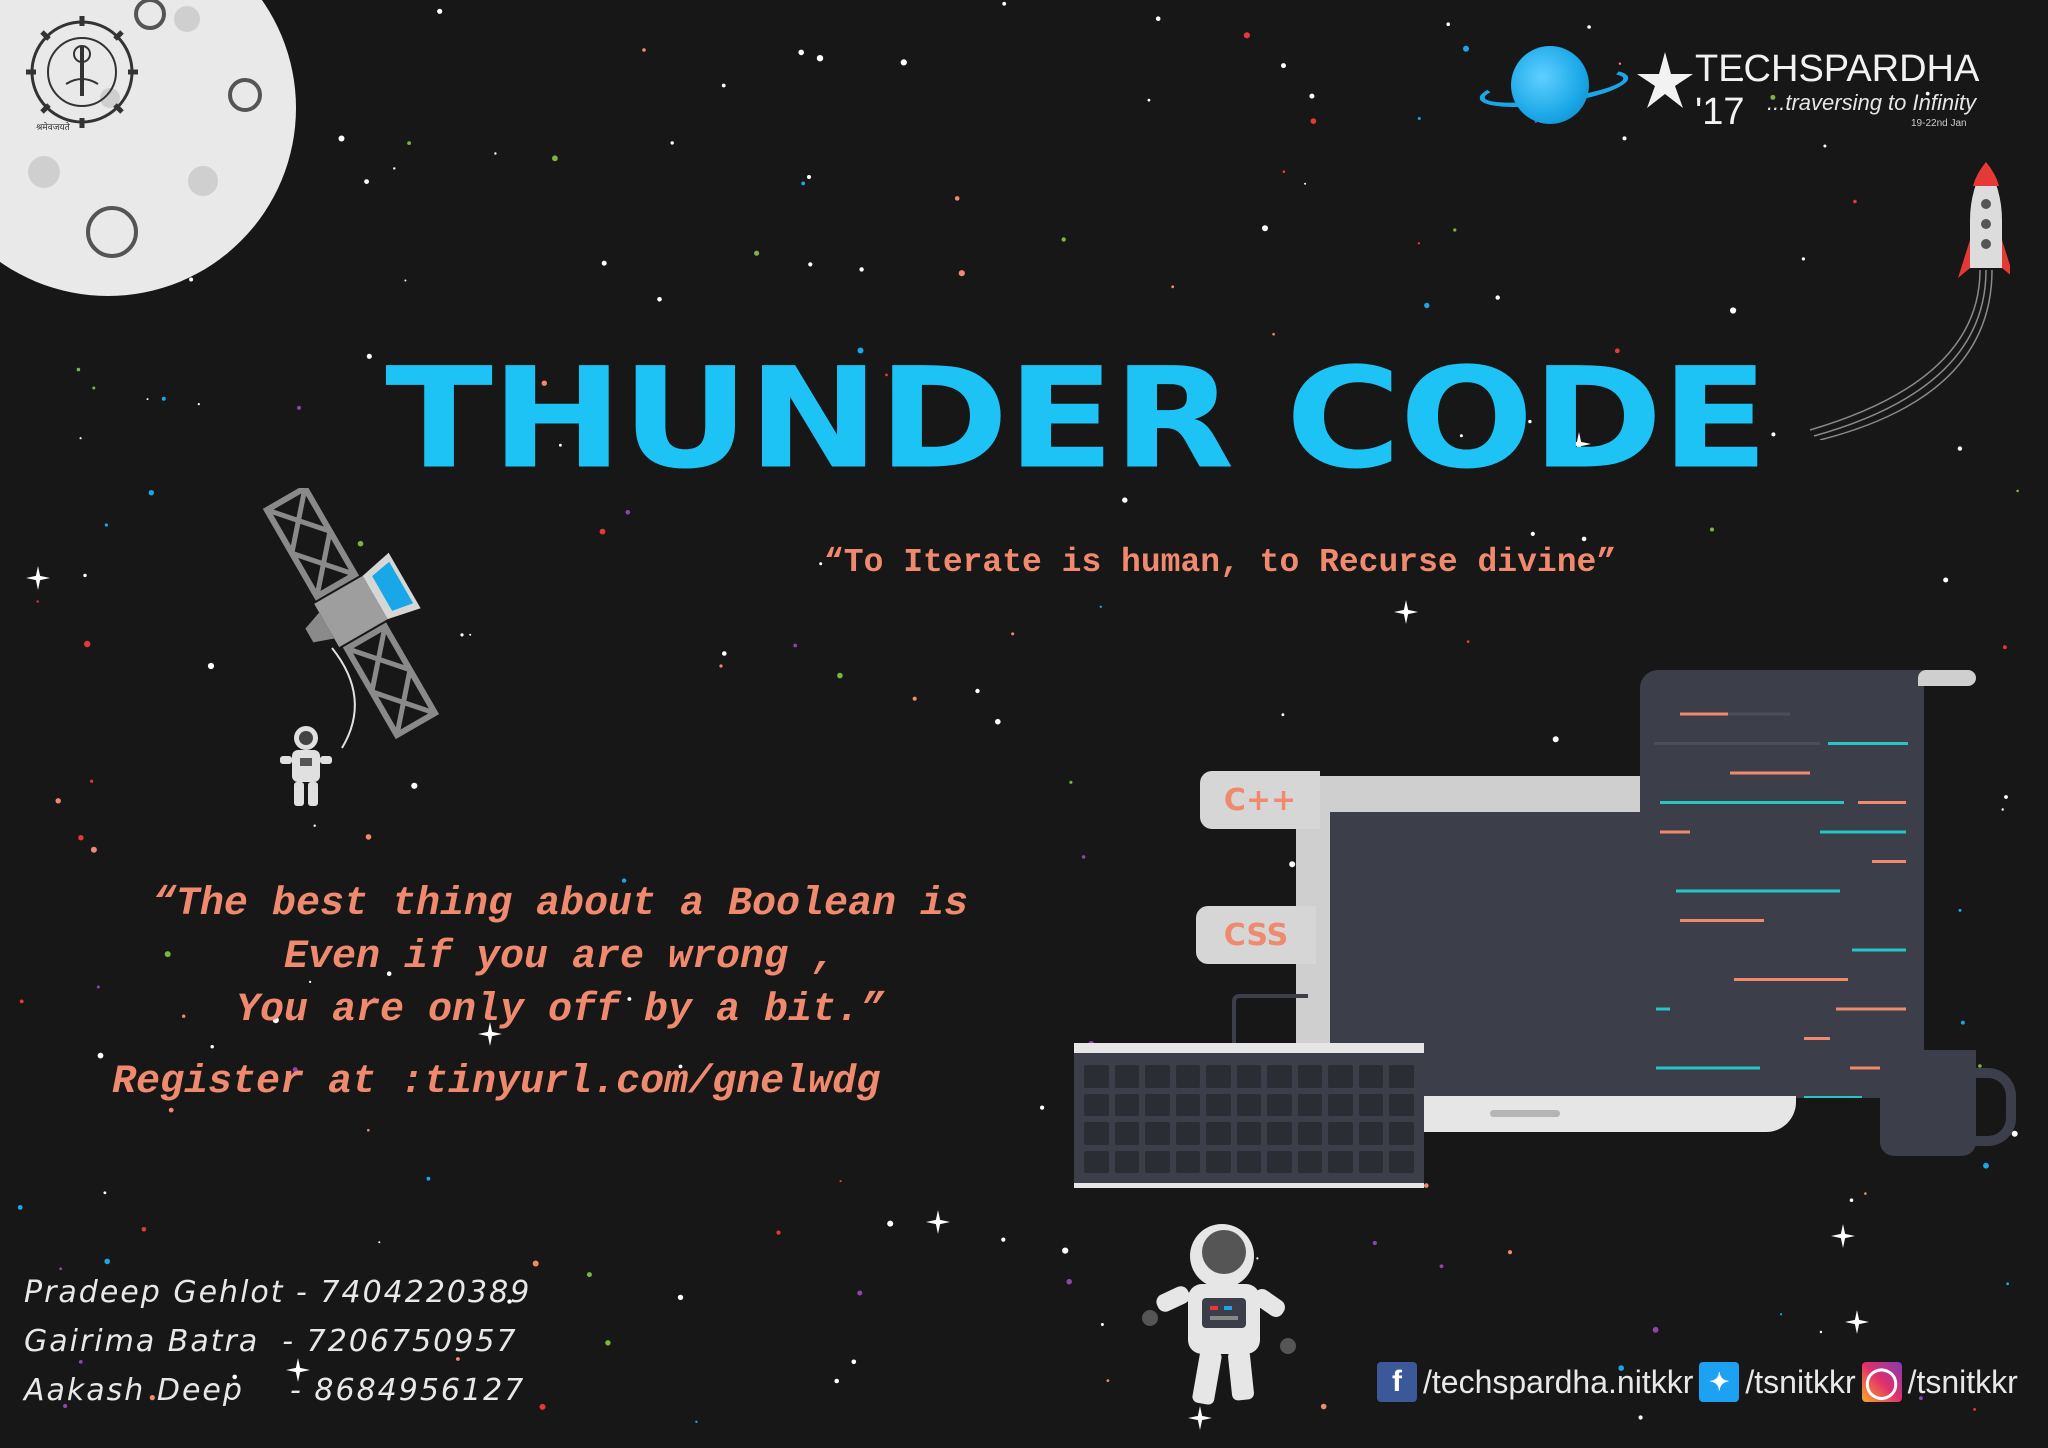  What do you see at coordinates (1781, 905) in the screenshot?
I see `code-lines` at bounding box center [1781, 905].